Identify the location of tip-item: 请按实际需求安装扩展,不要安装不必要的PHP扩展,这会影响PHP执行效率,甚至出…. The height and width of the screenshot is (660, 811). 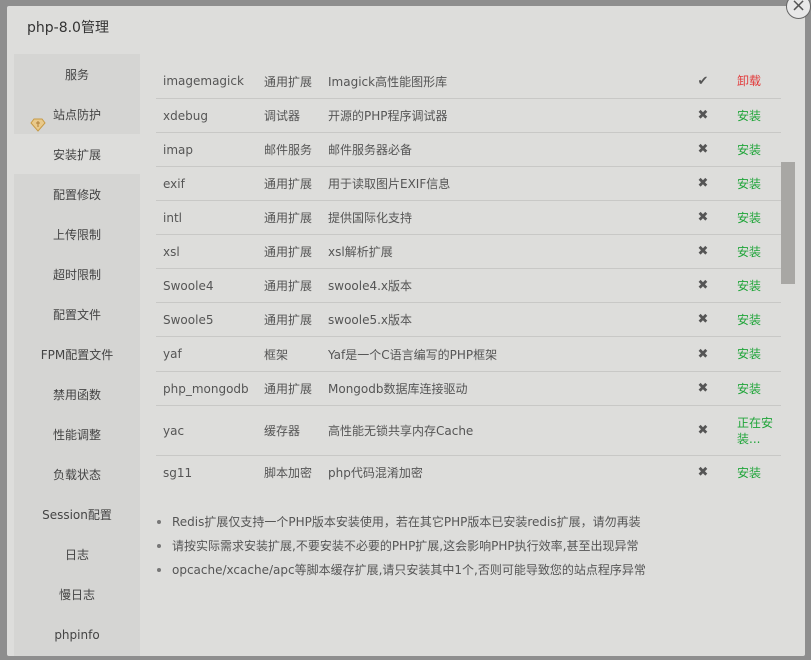
(466, 546).